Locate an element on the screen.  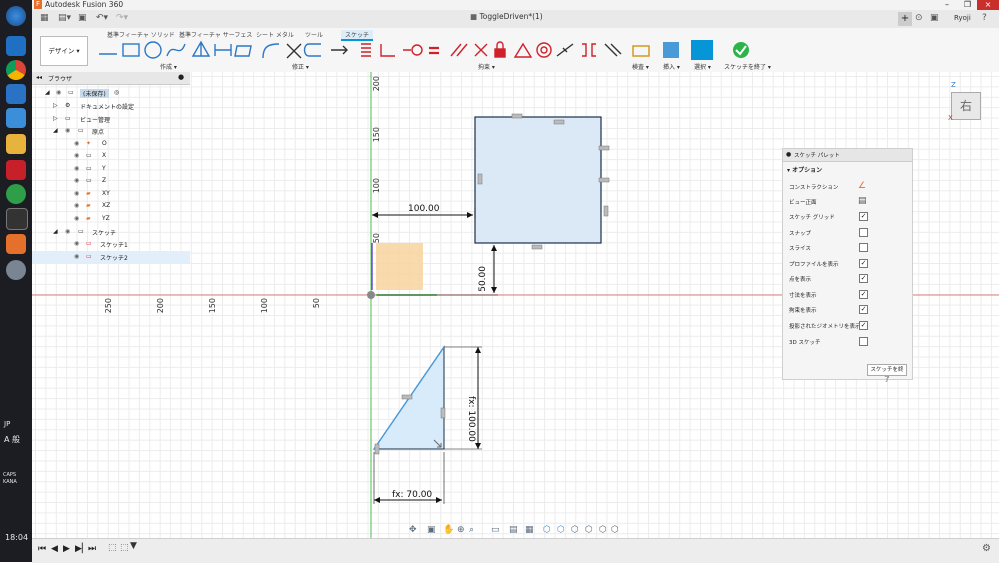
ruler-v-label: 200 is located at coordinates (376, 84).